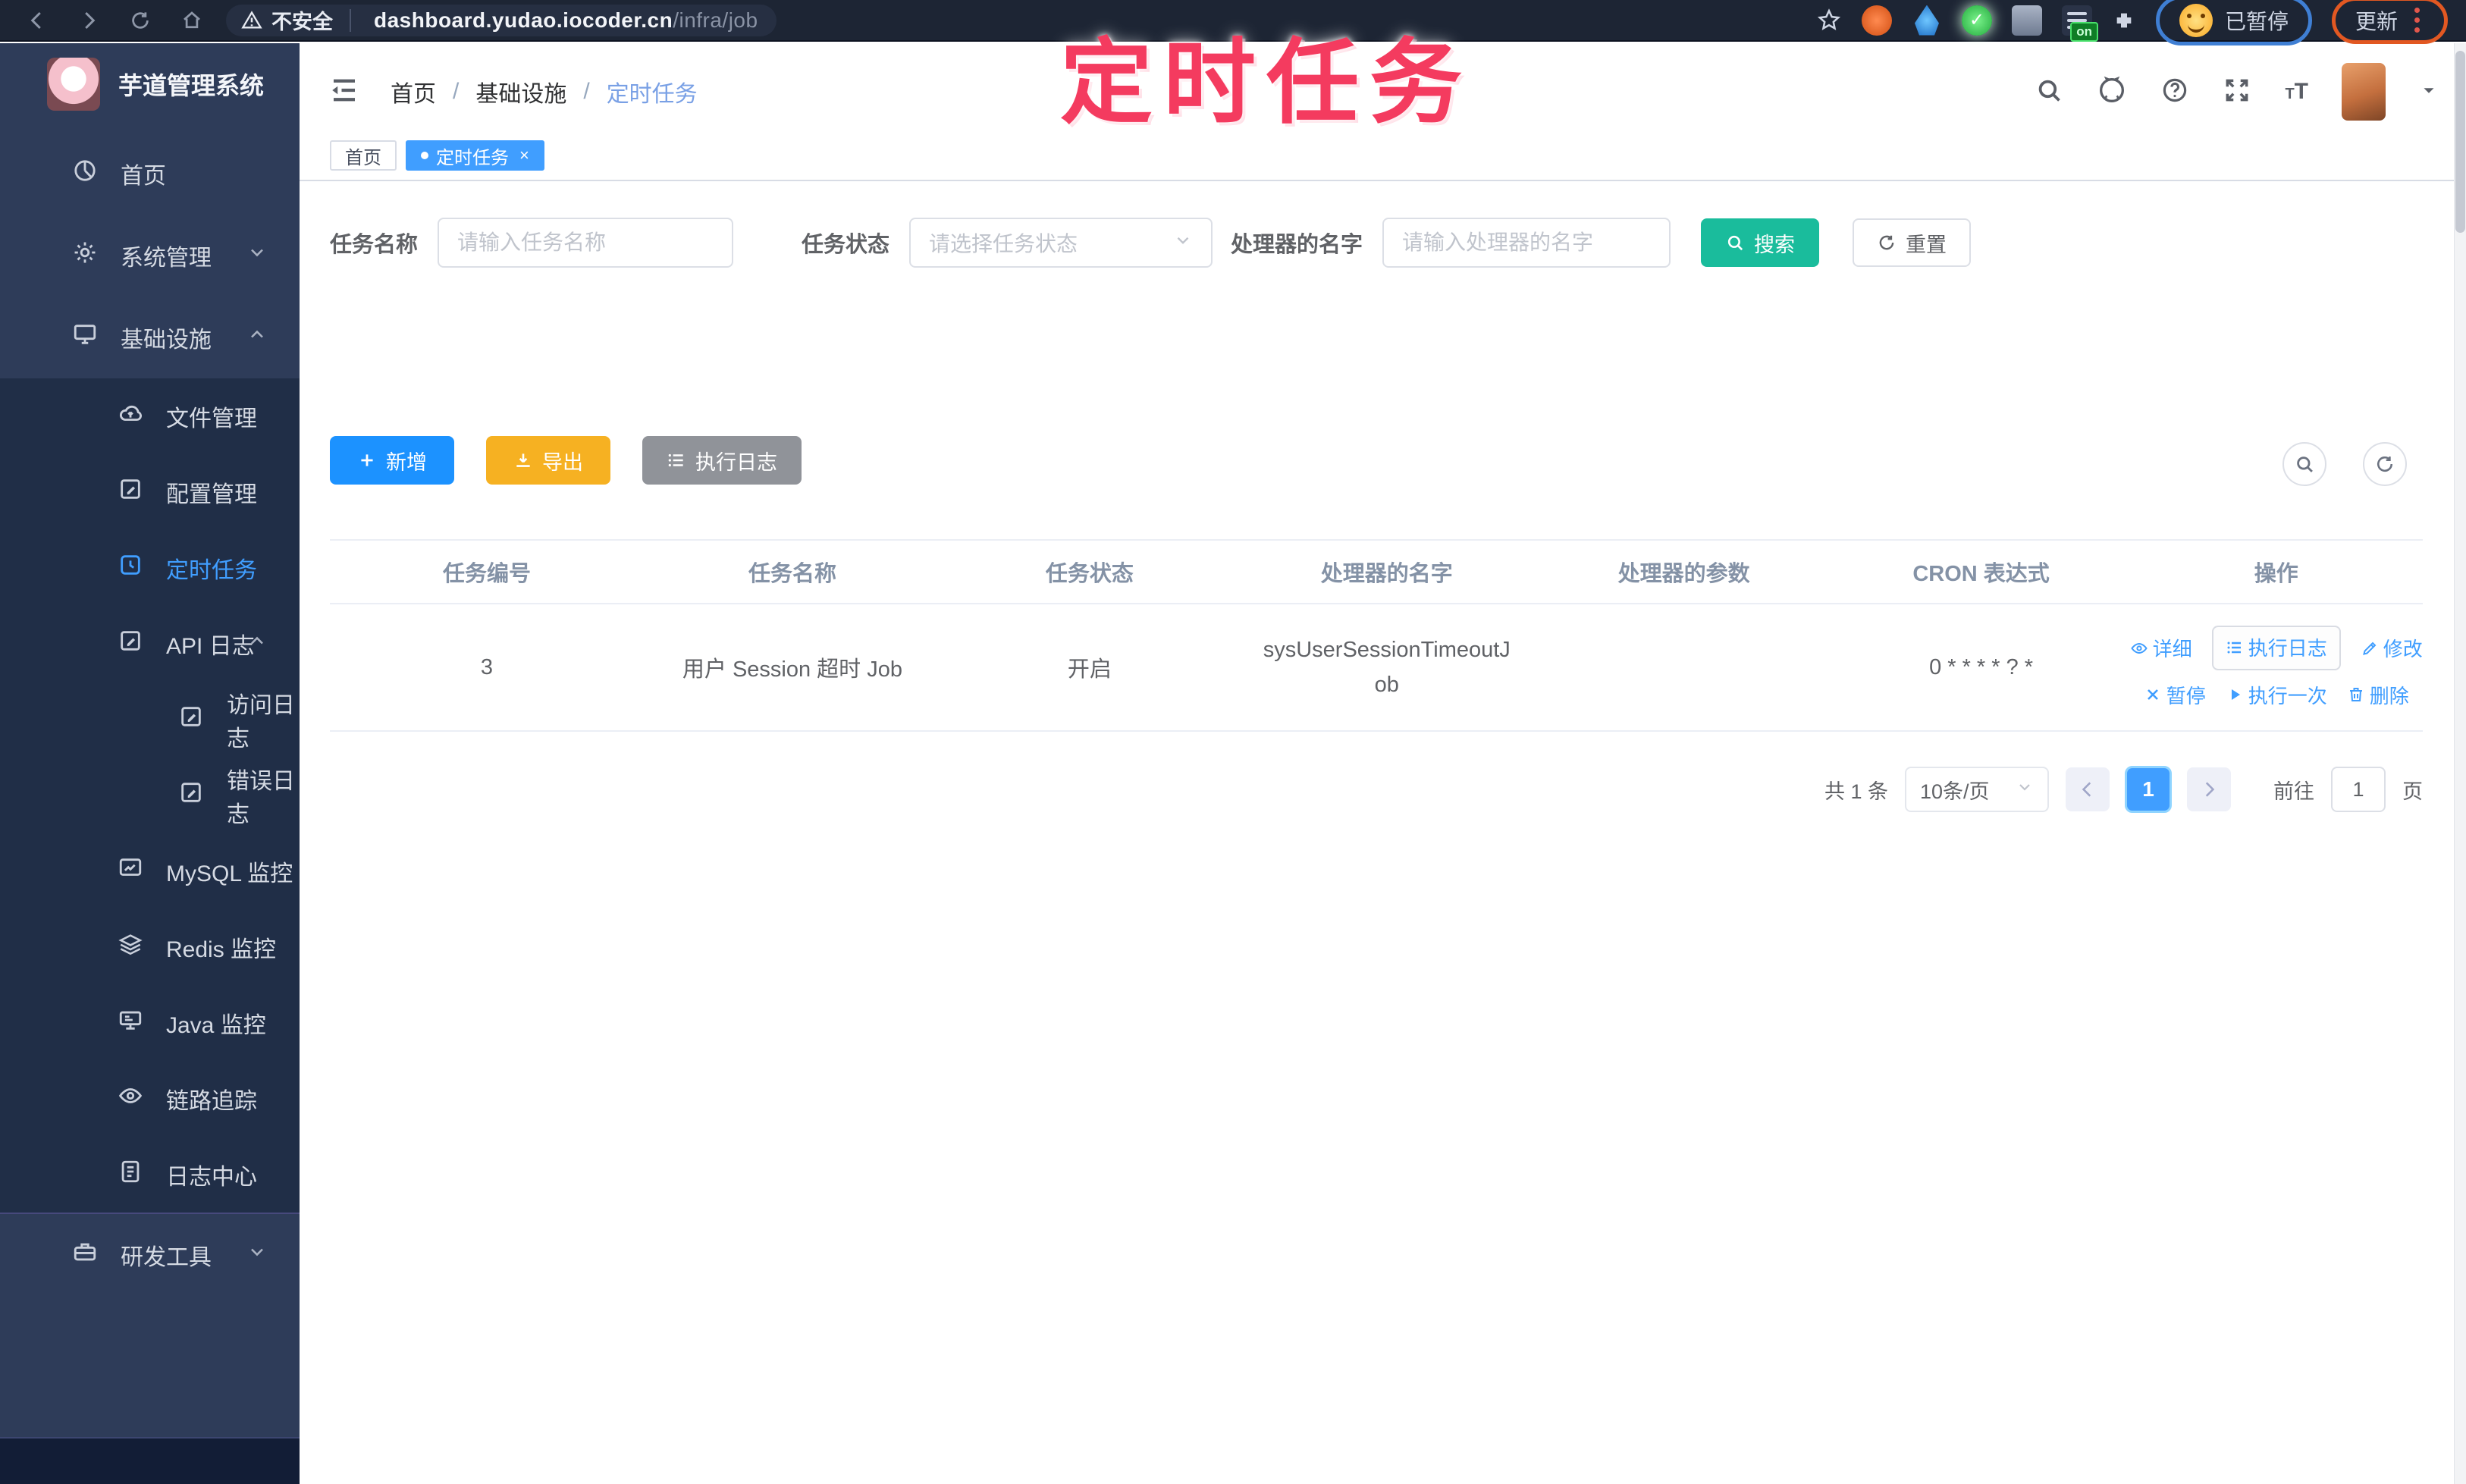  I want to click on page-number-1: 1, so click(2148, 789).